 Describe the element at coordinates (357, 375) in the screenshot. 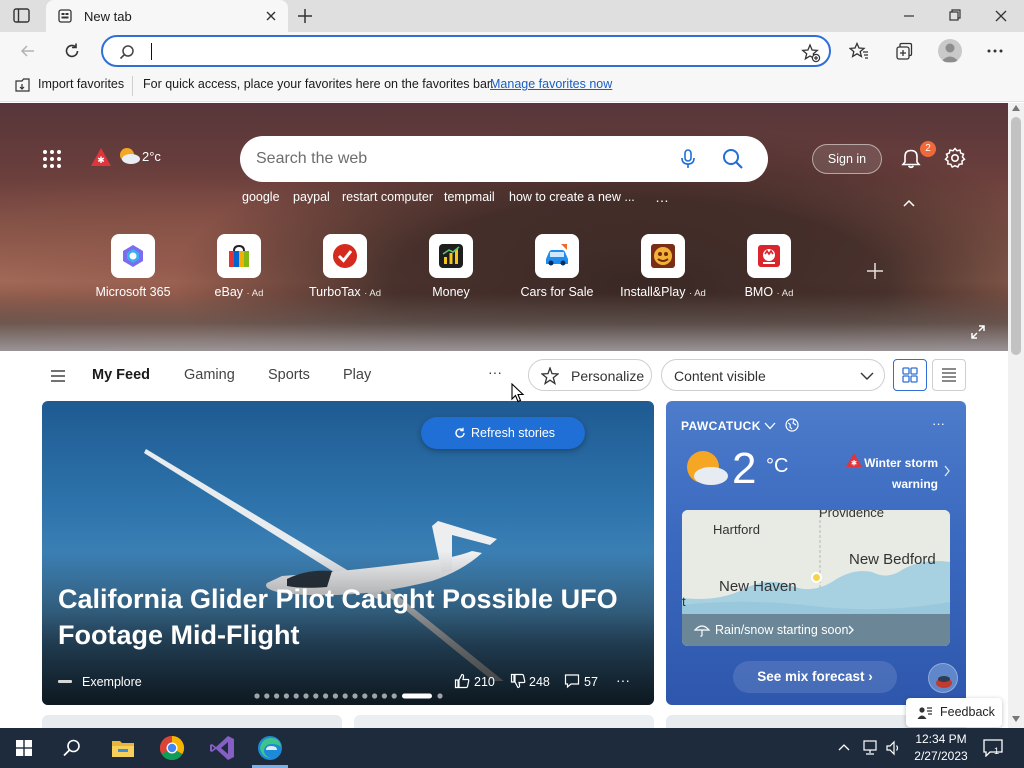

I see `tab-play: Play` at that location.